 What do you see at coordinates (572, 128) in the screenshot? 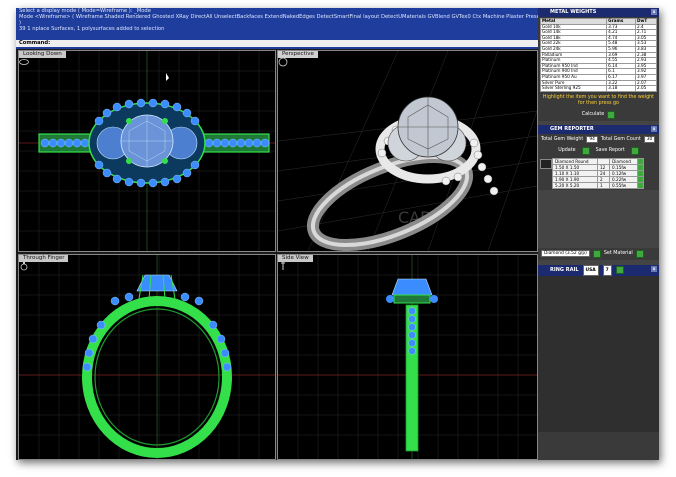
I see `gem-reporter-title: GEM REPORTER` at bounding box center [572, 128].